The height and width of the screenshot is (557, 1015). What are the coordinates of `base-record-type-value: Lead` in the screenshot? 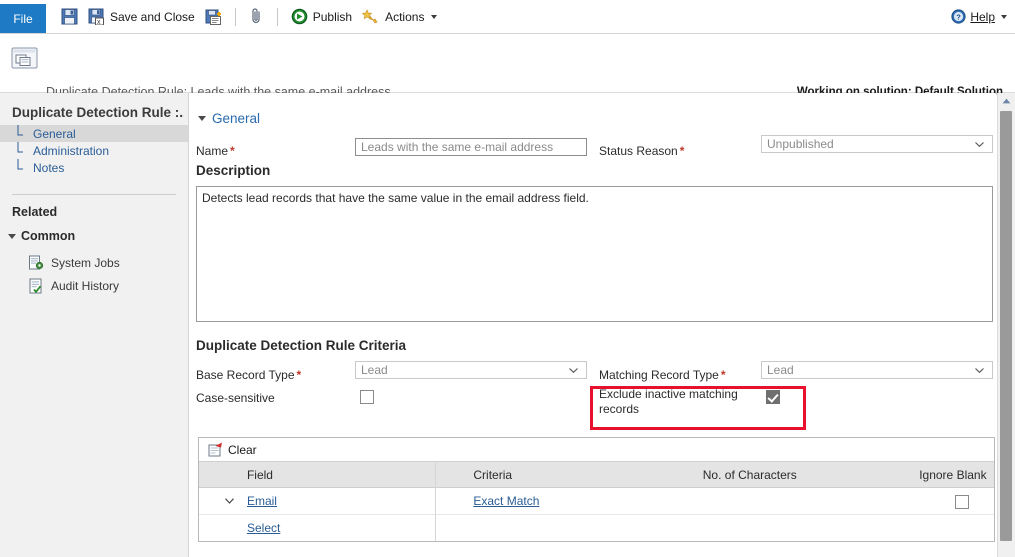 It's located at (374, 370).